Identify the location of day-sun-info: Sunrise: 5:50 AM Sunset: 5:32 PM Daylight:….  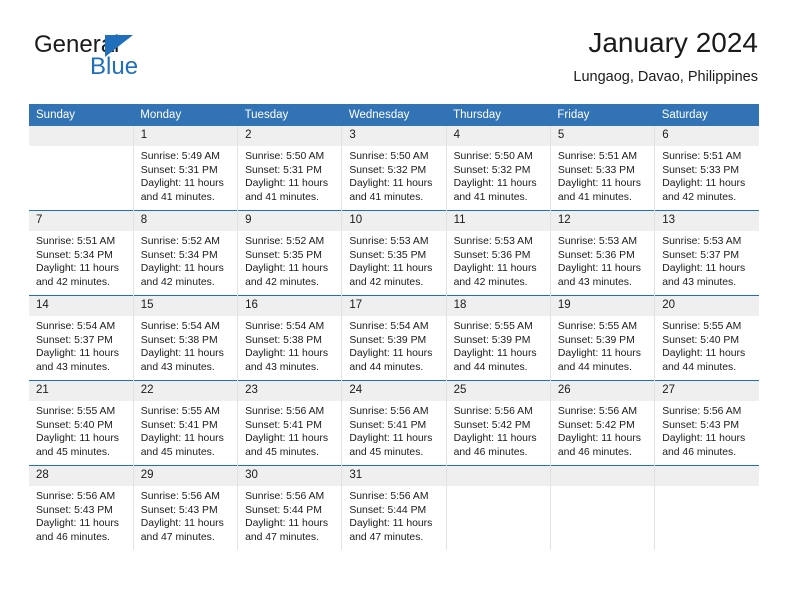
(393, 175).